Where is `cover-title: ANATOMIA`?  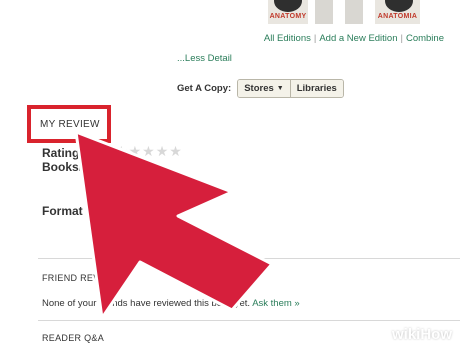 cover-title: ANATOMIA is located at coordinates (397, 16).